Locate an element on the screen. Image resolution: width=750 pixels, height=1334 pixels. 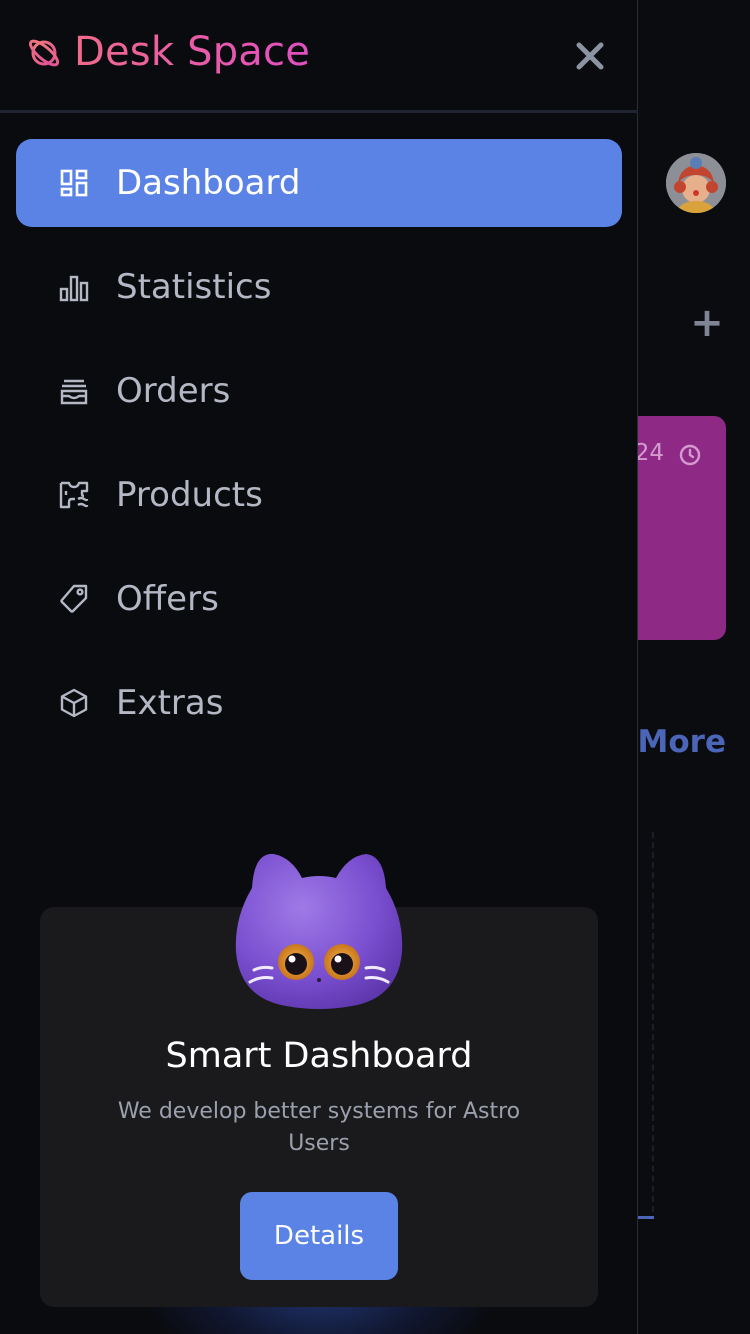
puzzle-icon is located at coordinates (74, 495).